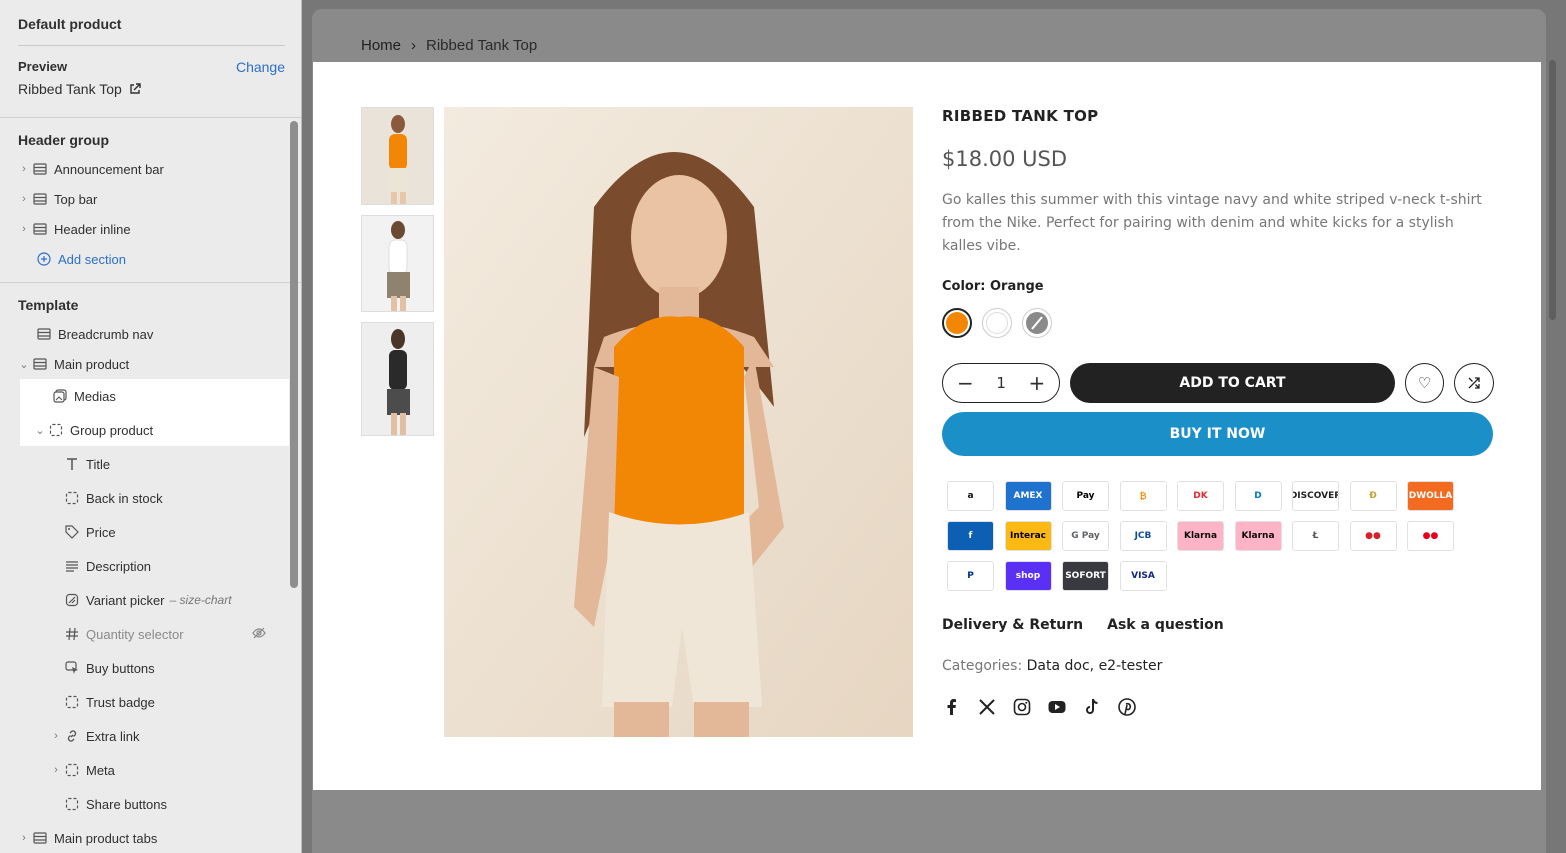  I want to click on block-back-in-stock: Back in stock, so click(145, 498).